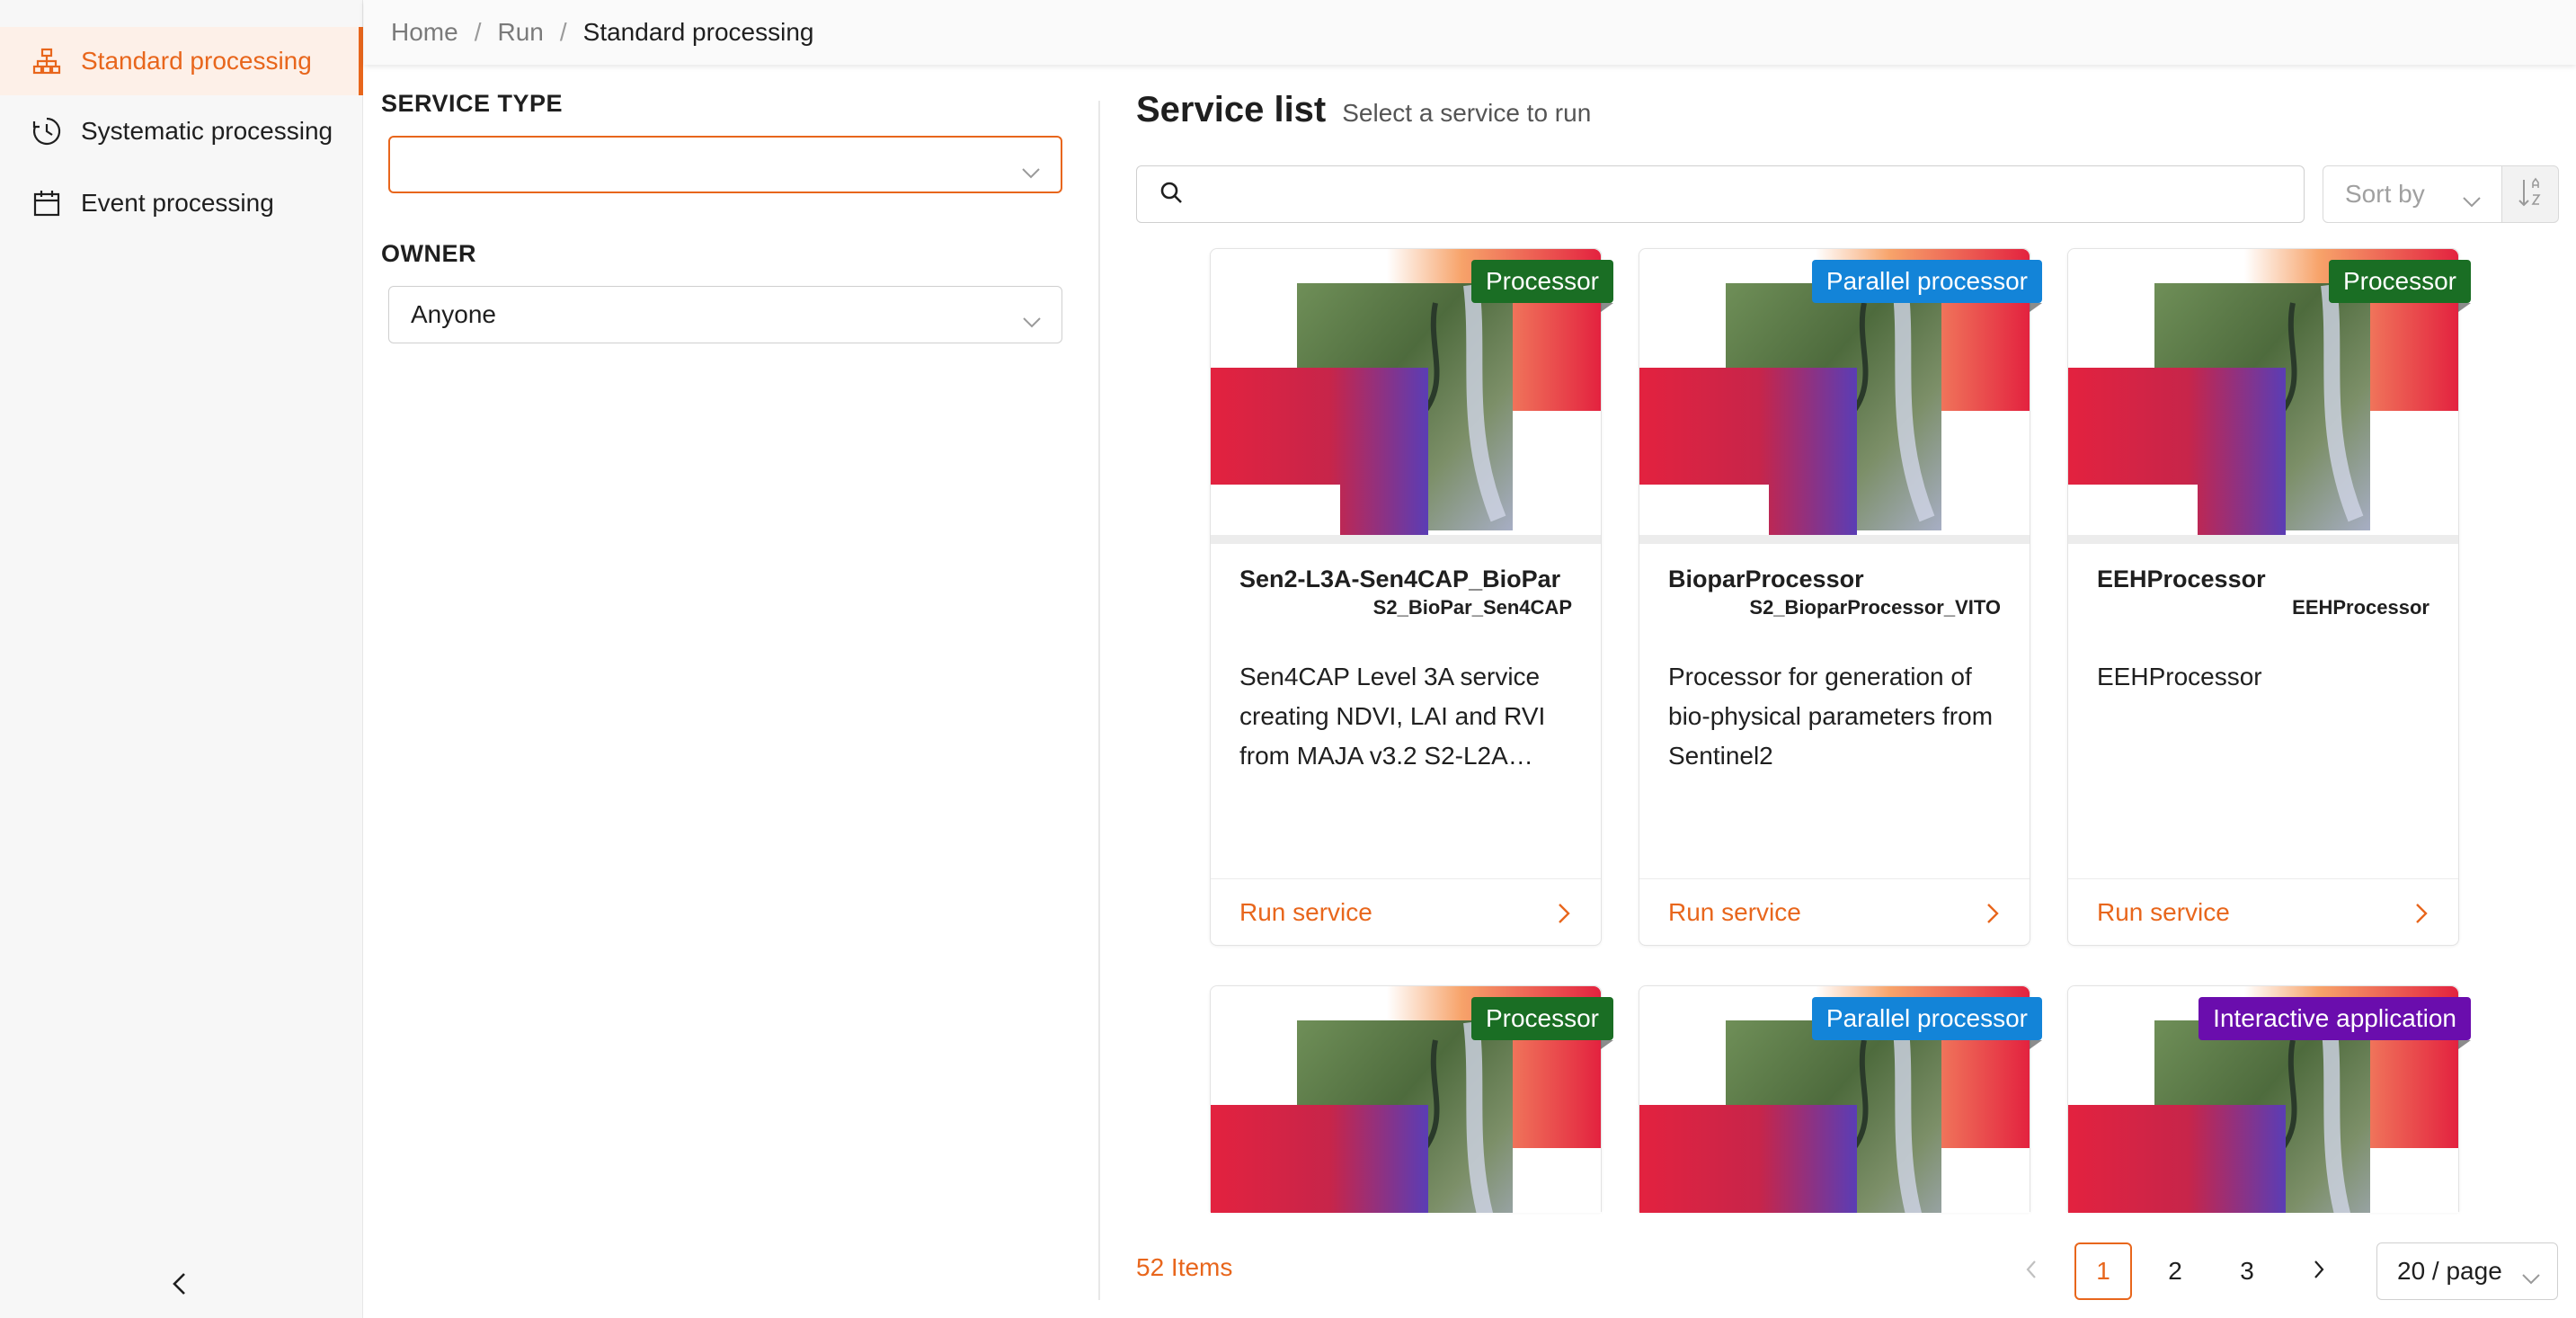 Image resolution: width=2576 pixels, height=1318 pixels. Describe the element at coordinates (725, 165) in the screenshot. I see `service-type-select` at that location.